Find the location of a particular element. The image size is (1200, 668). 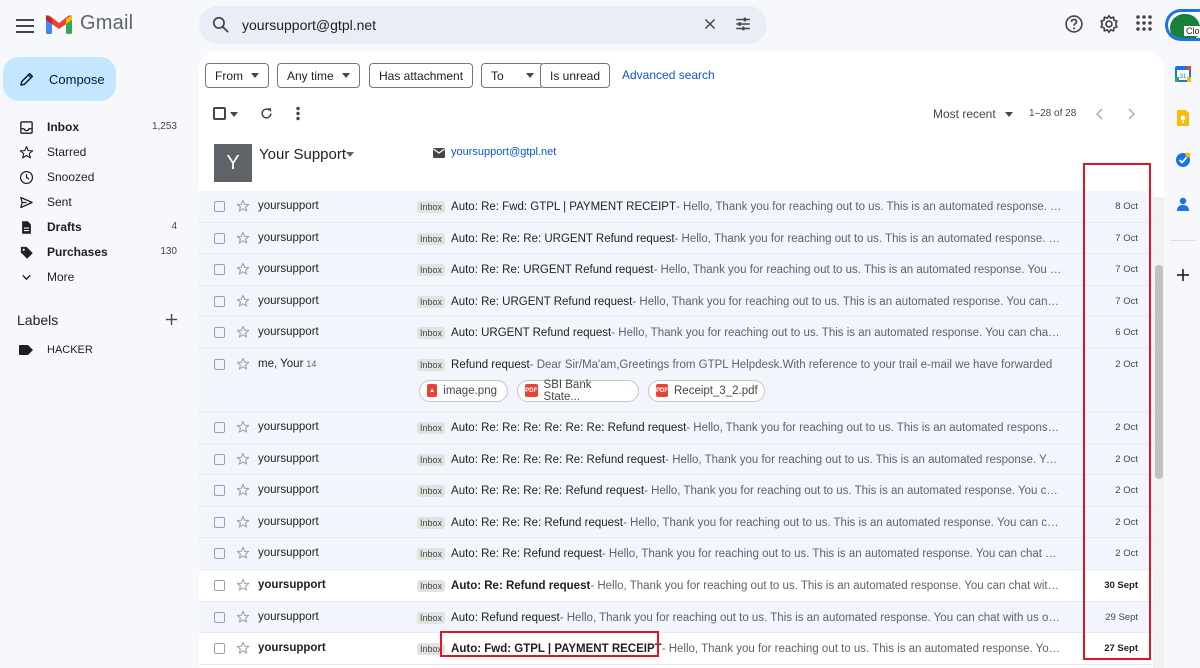

sidebar-item-snoozed: Snoozed is located at coordinates (95, 176).